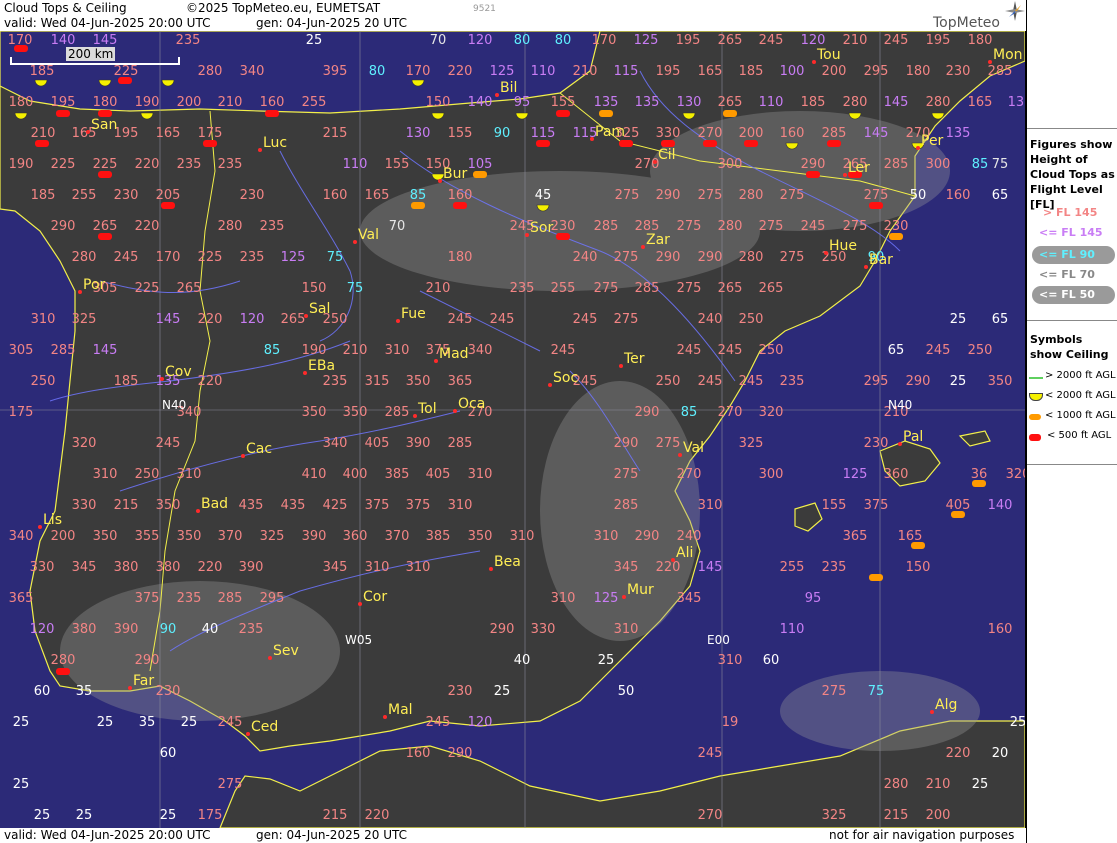 Image resolution: width=1117 pixels, height=843 pixels. Describe the element at coordinates (438, 536) in the screenshot. I see `flight-level-label: 385` at that location.